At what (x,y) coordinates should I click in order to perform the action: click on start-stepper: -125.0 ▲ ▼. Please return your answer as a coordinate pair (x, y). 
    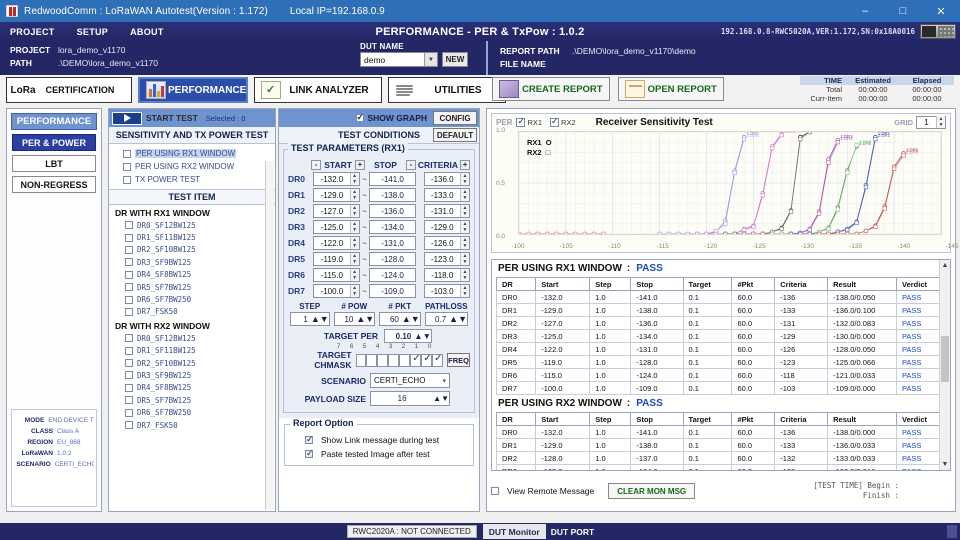
    Looking at the image, I should click on (336, 227).